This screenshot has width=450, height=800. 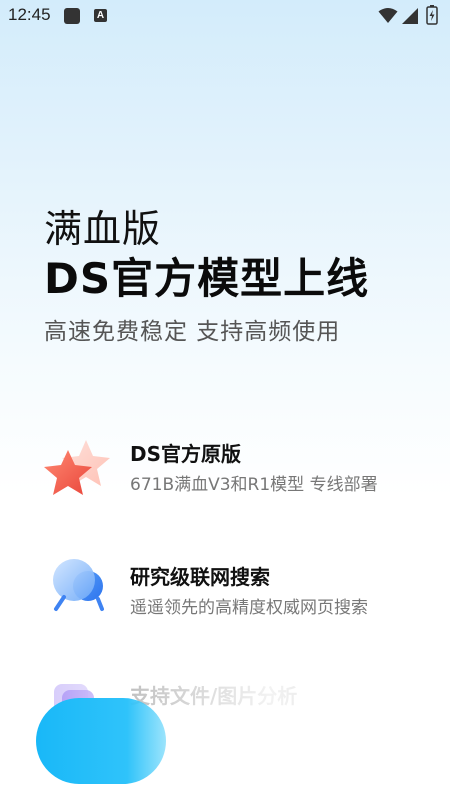 I want to click on feature-description: 遥遥领先的高精度权威网页搜索, so click(x=249, y=608).